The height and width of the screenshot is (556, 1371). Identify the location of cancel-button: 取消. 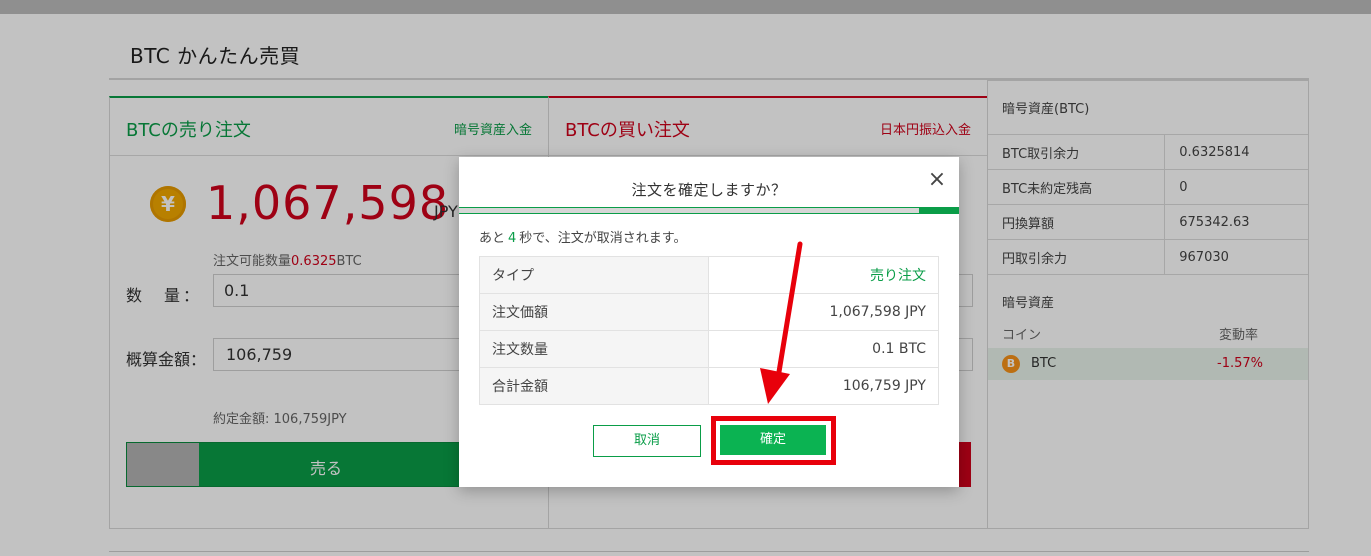
(647, 441).